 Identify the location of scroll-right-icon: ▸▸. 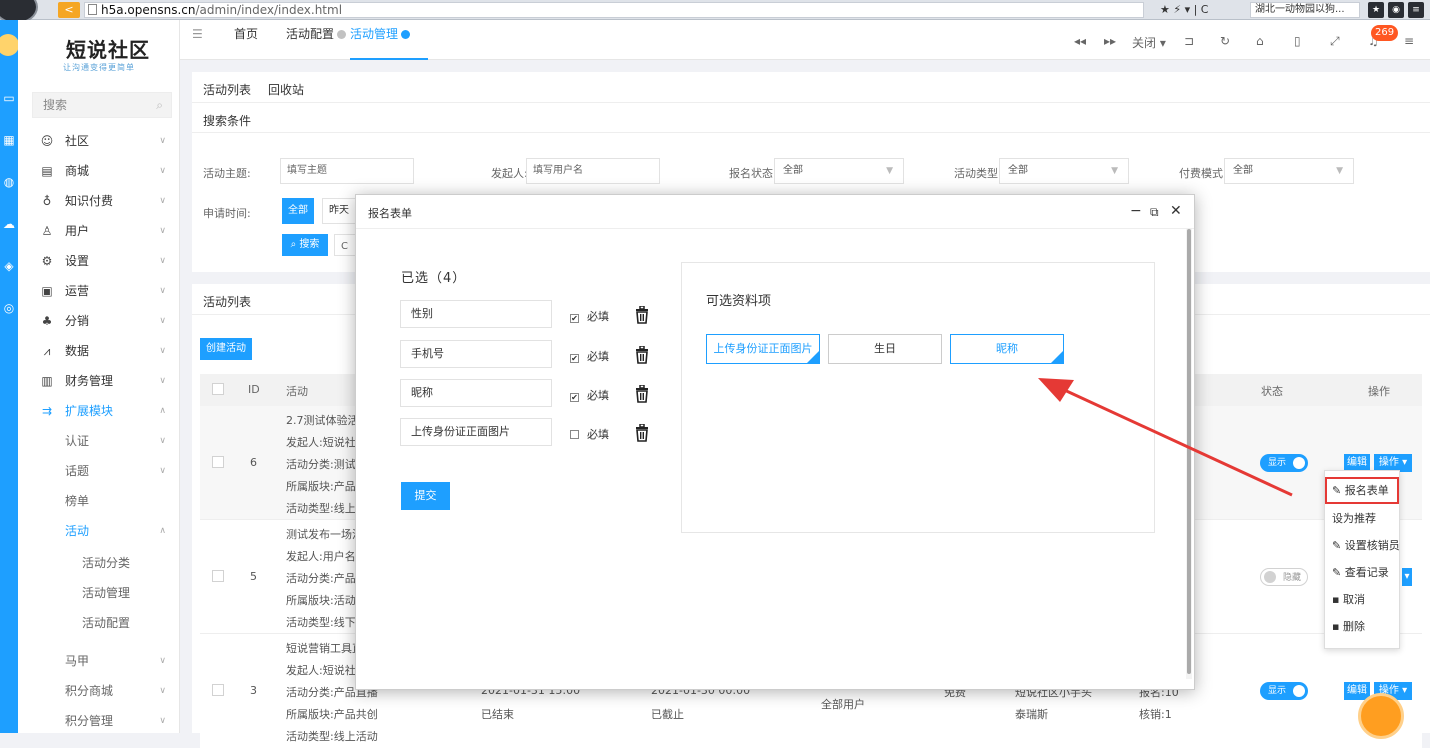
(1110, 41).